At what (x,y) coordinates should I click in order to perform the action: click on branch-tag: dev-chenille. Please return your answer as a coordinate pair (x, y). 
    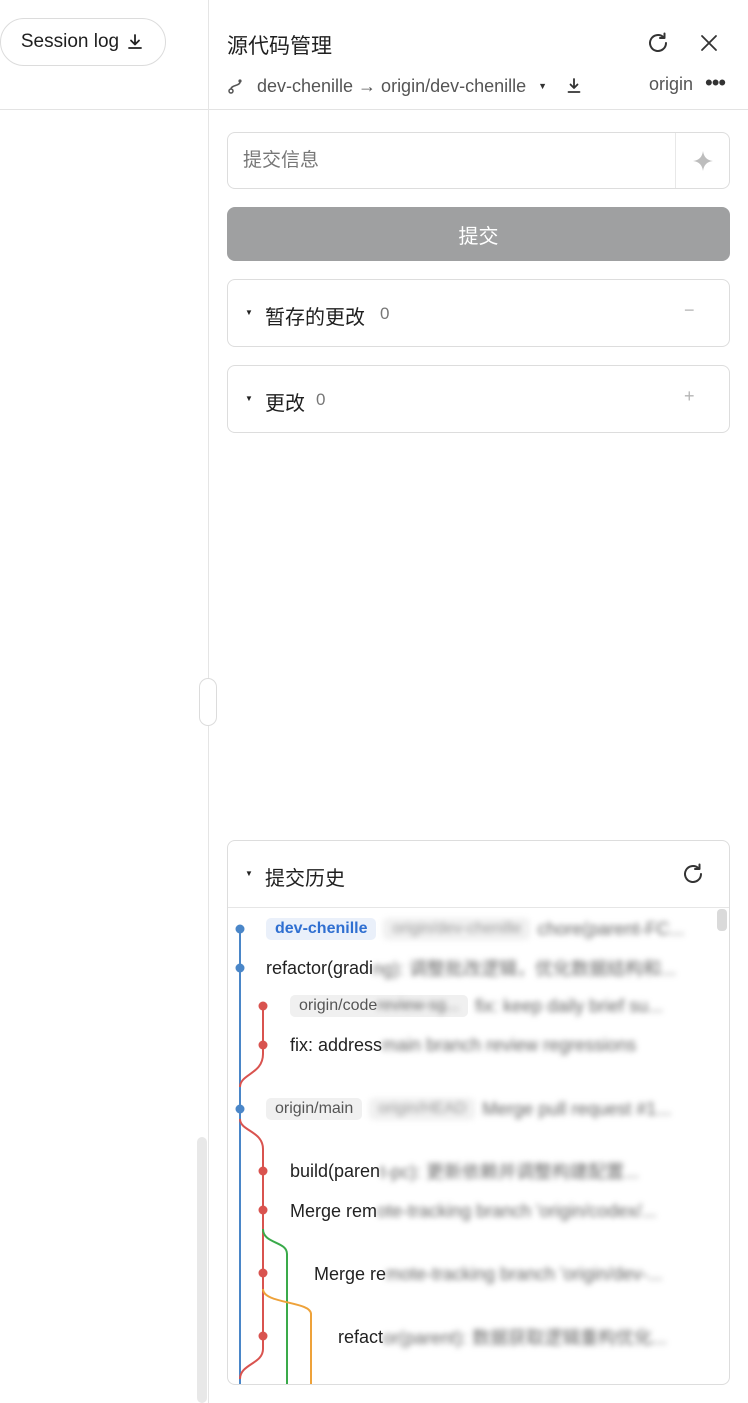
    Looking at the image, I should click on (321, 929).